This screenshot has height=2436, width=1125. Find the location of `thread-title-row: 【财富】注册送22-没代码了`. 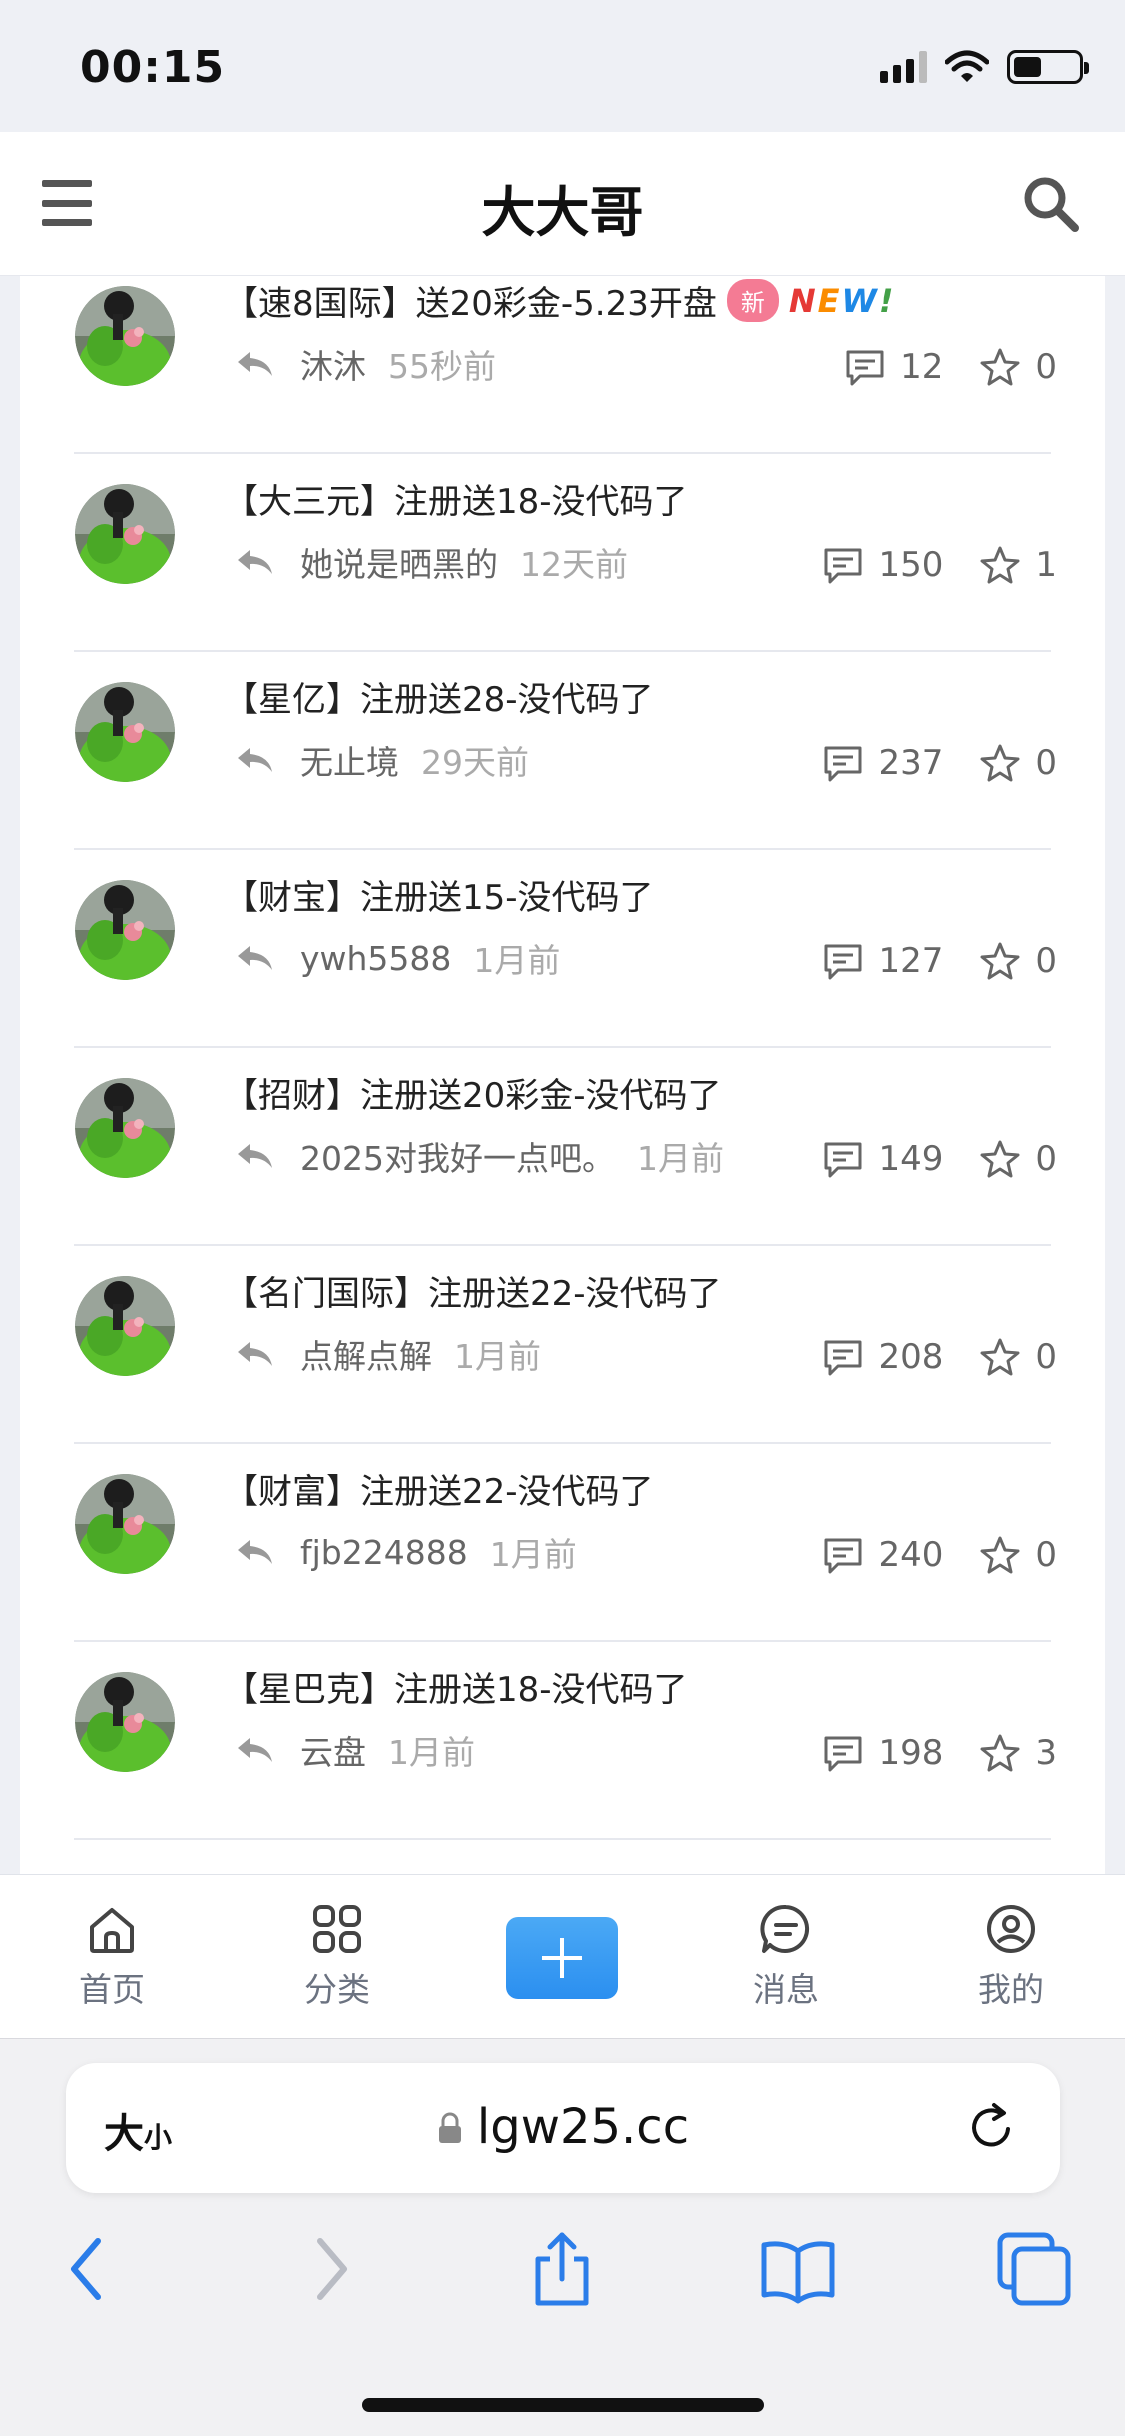

thread-title-row: 【财富】注册送22-没代码了 is located at coordinates (439, 1488).